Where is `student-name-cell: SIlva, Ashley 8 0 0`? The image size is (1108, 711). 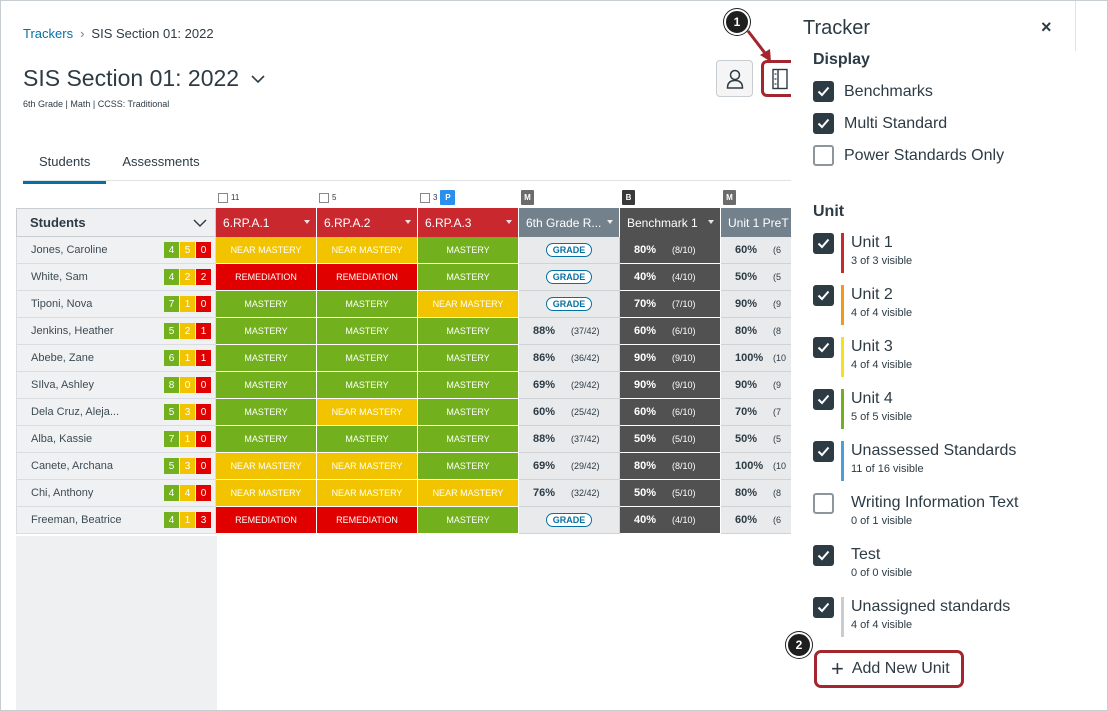
student-name-cell: SIlva, Ashley 8 0 0 is located at coordinates (116, 385).